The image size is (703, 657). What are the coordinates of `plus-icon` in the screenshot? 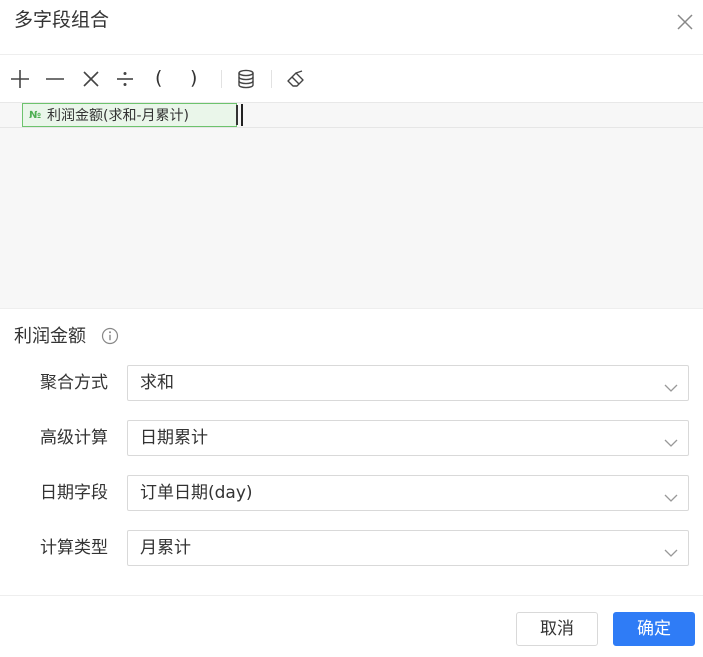 It's located at (20, 79).